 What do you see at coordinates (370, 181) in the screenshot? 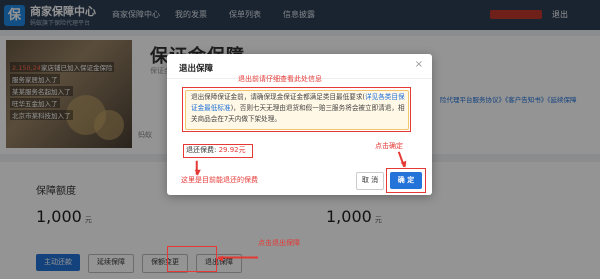
I see `cancel-button: 取 消` at bounding box center [370, 181].